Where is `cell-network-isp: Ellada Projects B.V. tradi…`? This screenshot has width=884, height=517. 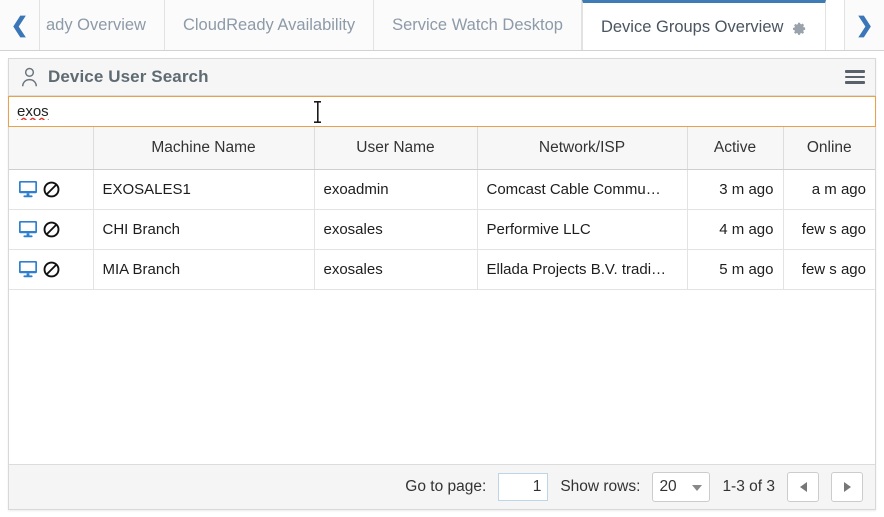
cell-network-isp: Ellada Projects B.V. tradi… is located at coordinates (582, 269).